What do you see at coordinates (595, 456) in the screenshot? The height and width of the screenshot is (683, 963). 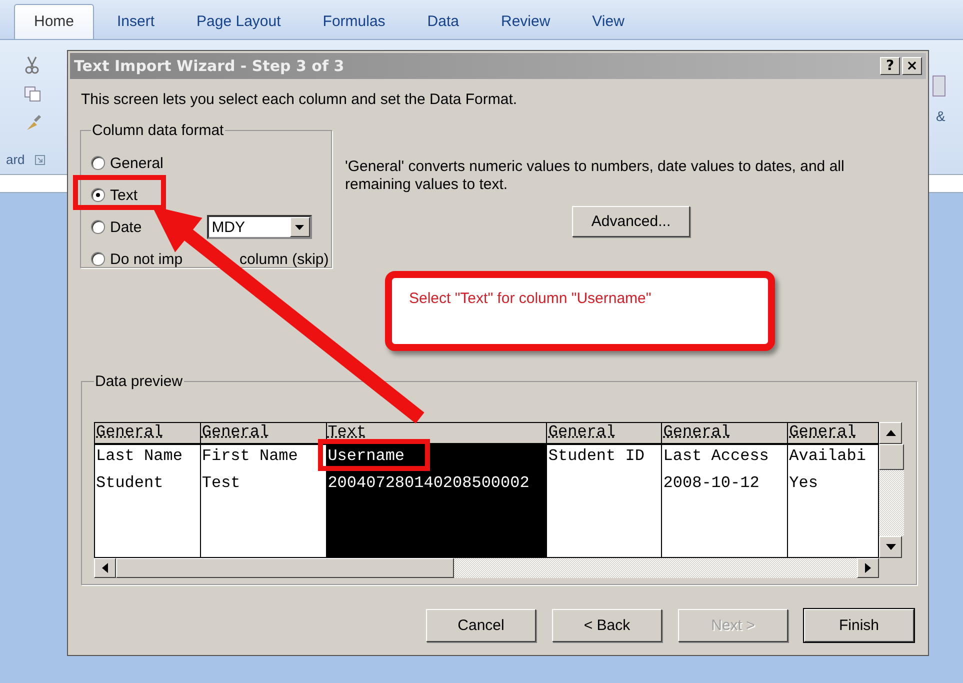 I see `table-cell-text: Student ID` at bounding box center [595, 456].